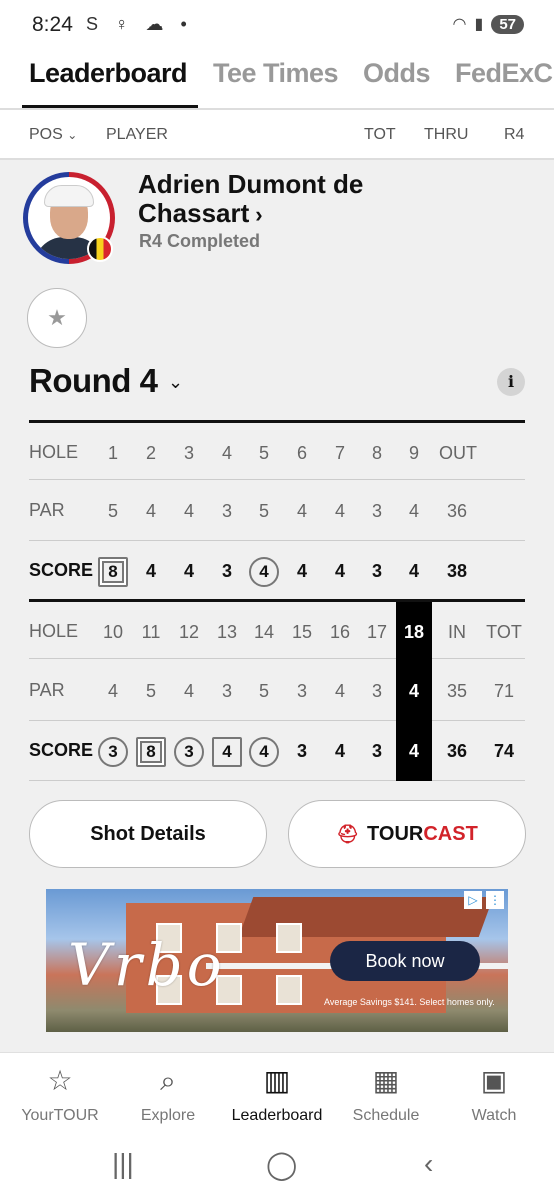 The width and height of the screenshot is (554, 1200). What do you see at coordinates (53, 135) in the screenshot?
I see `pos-sort-button: POS ⌄` at bounding box center [53, 135].